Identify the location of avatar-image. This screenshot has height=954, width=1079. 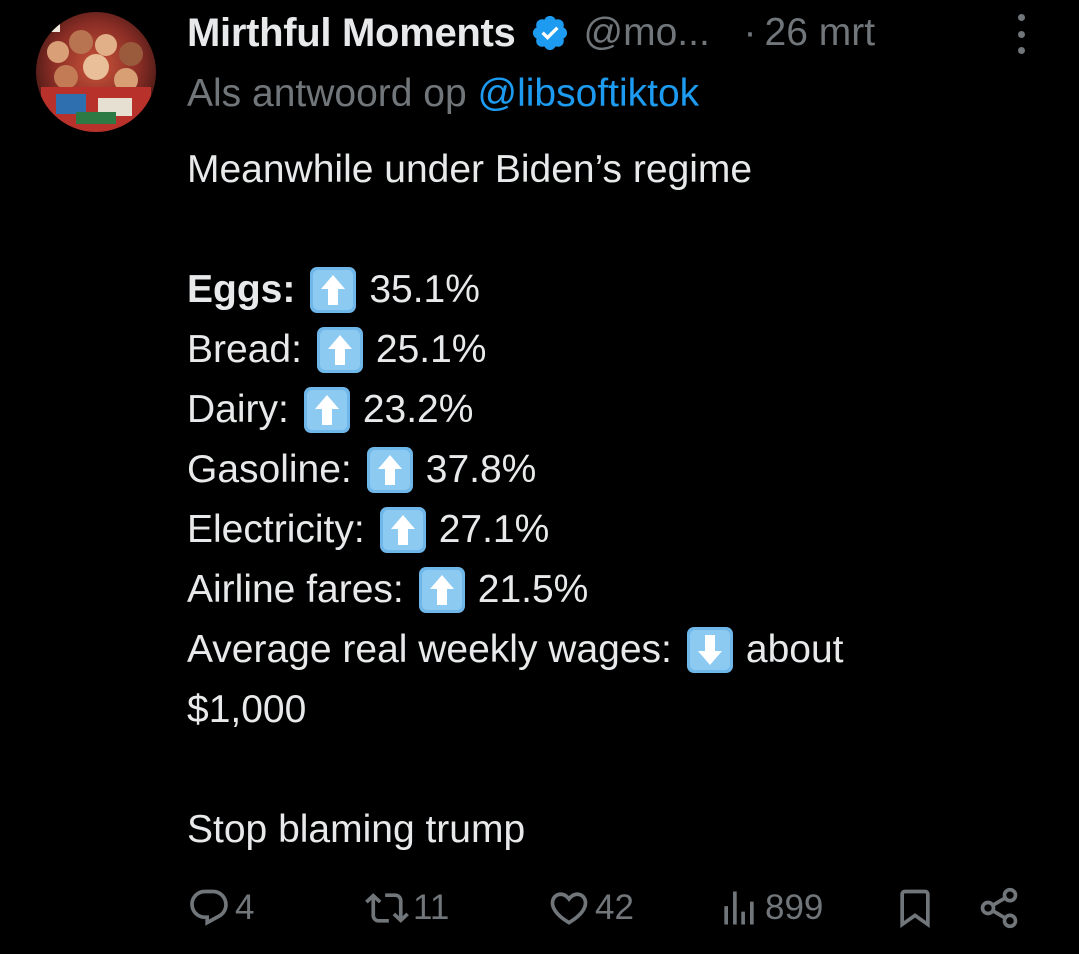
(96, 72).